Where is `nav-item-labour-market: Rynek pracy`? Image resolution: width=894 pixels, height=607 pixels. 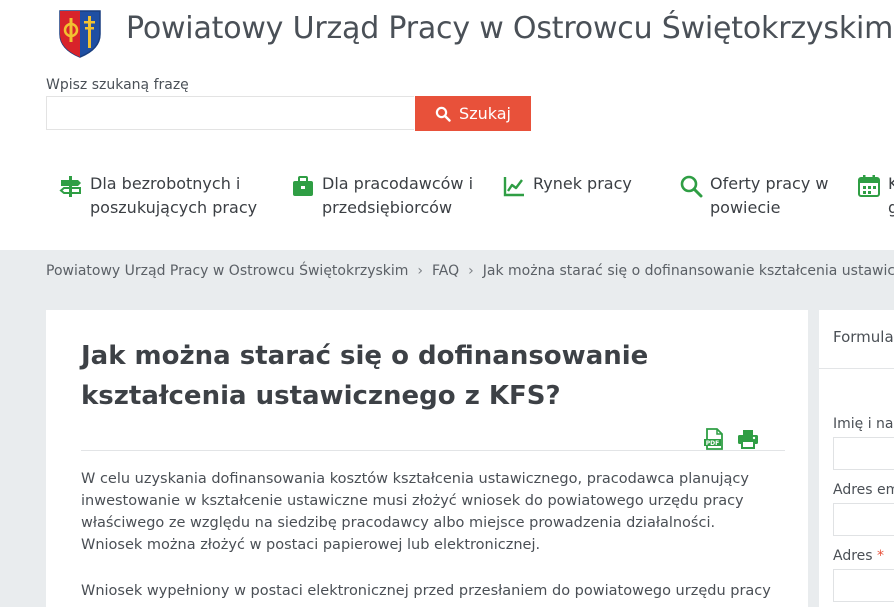 nav-item-labour-market: Rynek pracy is located at coordinates (567, 185).